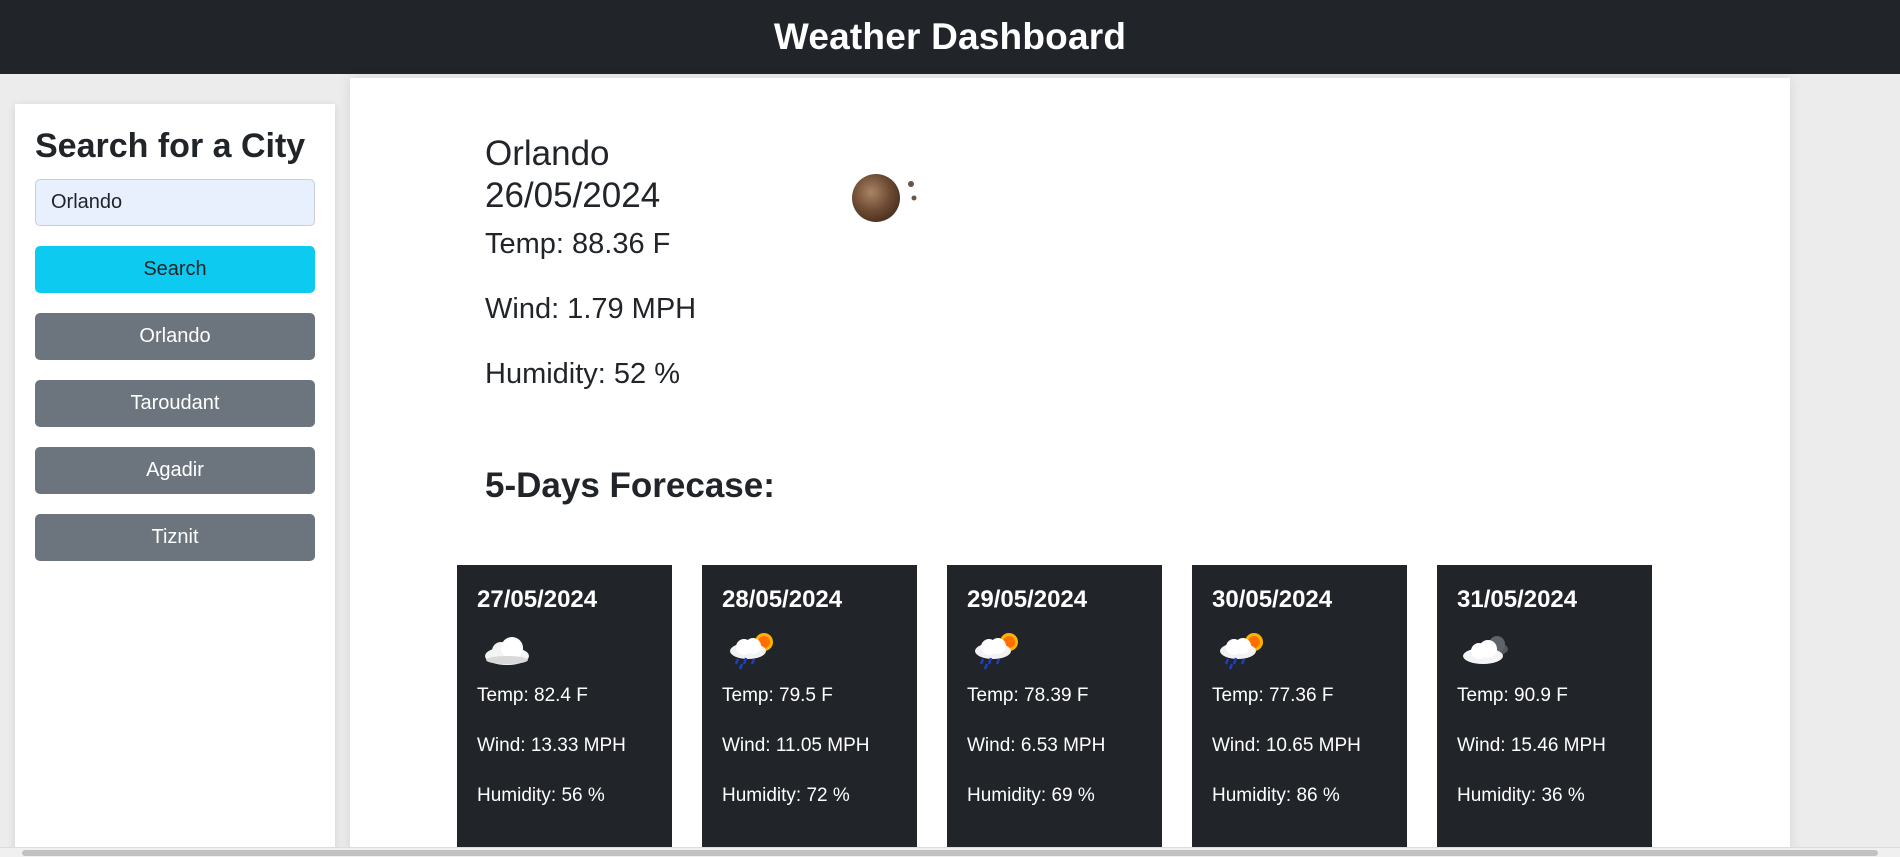 The height and width of the screenshot is (857, 1900). Describe the element at coordinates (782, 599) in the screenshot. I see `forecast-date: 28/05/2024` at that location.